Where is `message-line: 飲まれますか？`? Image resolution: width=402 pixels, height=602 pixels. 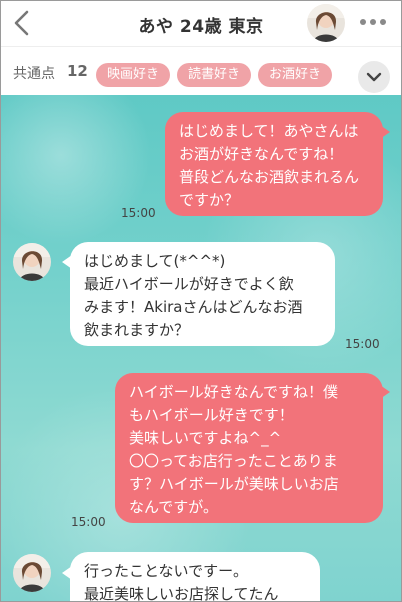 message-line: 飲まれますか？ is located at coordinates (137, 330).